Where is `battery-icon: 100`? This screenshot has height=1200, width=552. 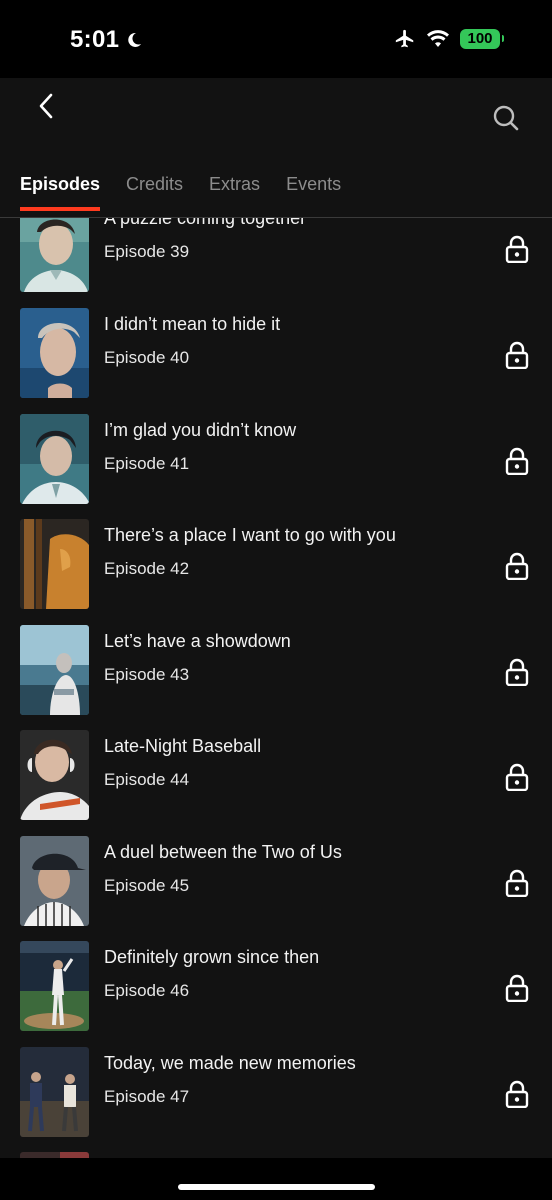
battery-icon: 100 is located at coordinates (482, 39).